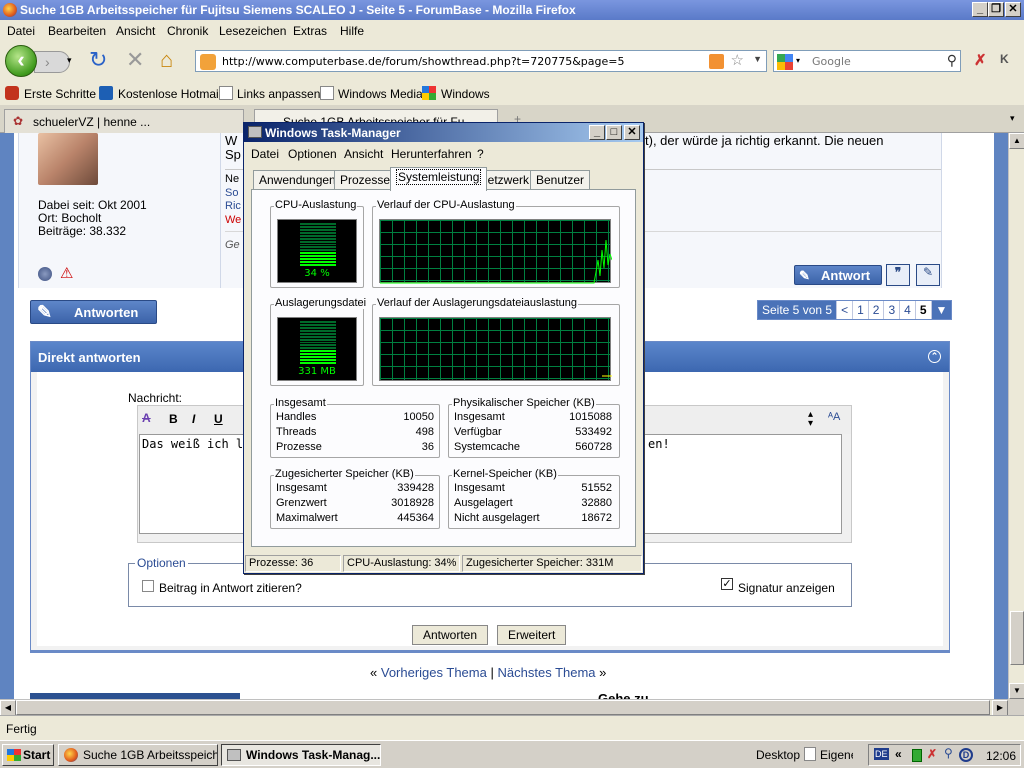 The width and height of the screenshot is (1024, 768). I want to click on pager-page-1: 1, so click(861, 310).